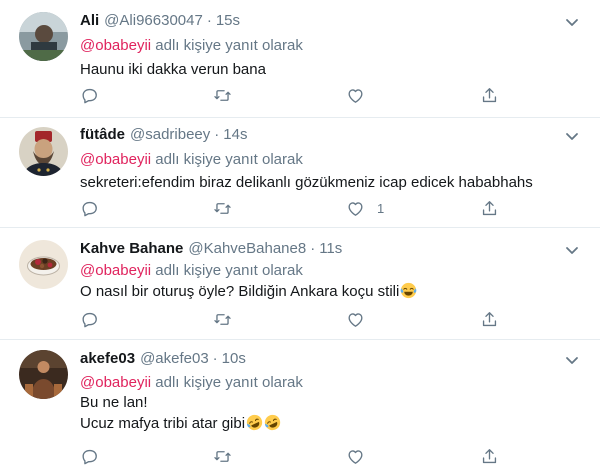 The width and height of the screenshot is (600, 472). I want to click on tweet-text: Haunu iki dakka verun bana, so click(173, 69).